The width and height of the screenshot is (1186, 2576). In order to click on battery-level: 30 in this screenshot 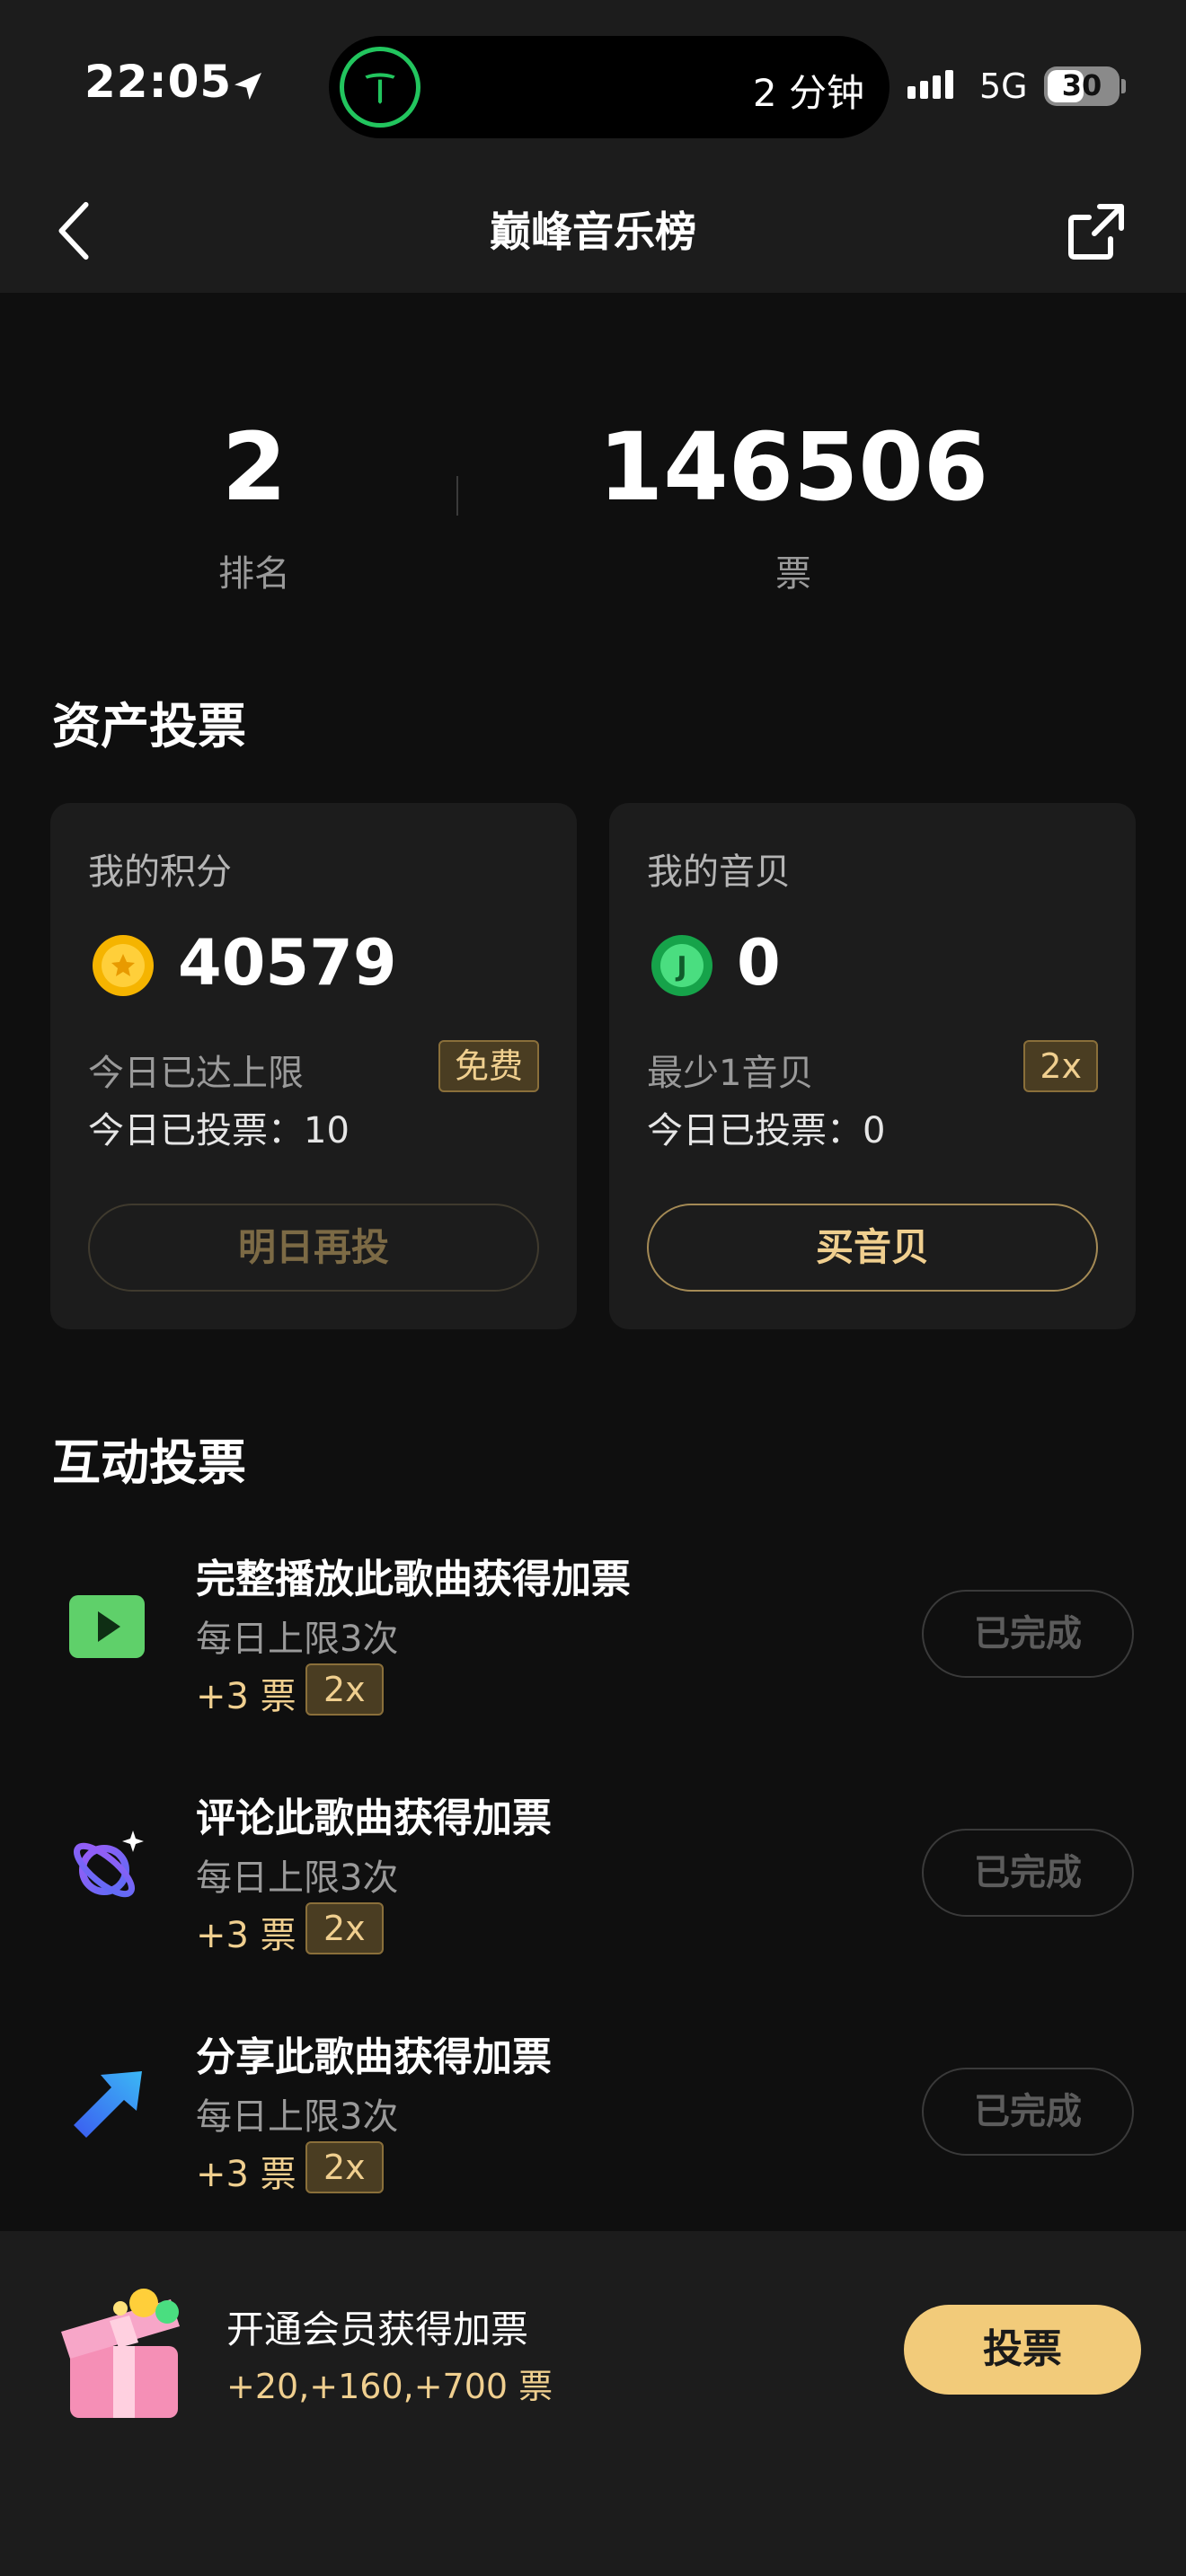, I will do `click(1081, 85)`.